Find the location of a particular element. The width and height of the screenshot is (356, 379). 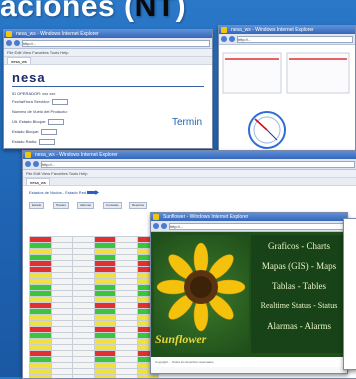

field-label: Estado Bloque: is located at coordinates (25, 131).